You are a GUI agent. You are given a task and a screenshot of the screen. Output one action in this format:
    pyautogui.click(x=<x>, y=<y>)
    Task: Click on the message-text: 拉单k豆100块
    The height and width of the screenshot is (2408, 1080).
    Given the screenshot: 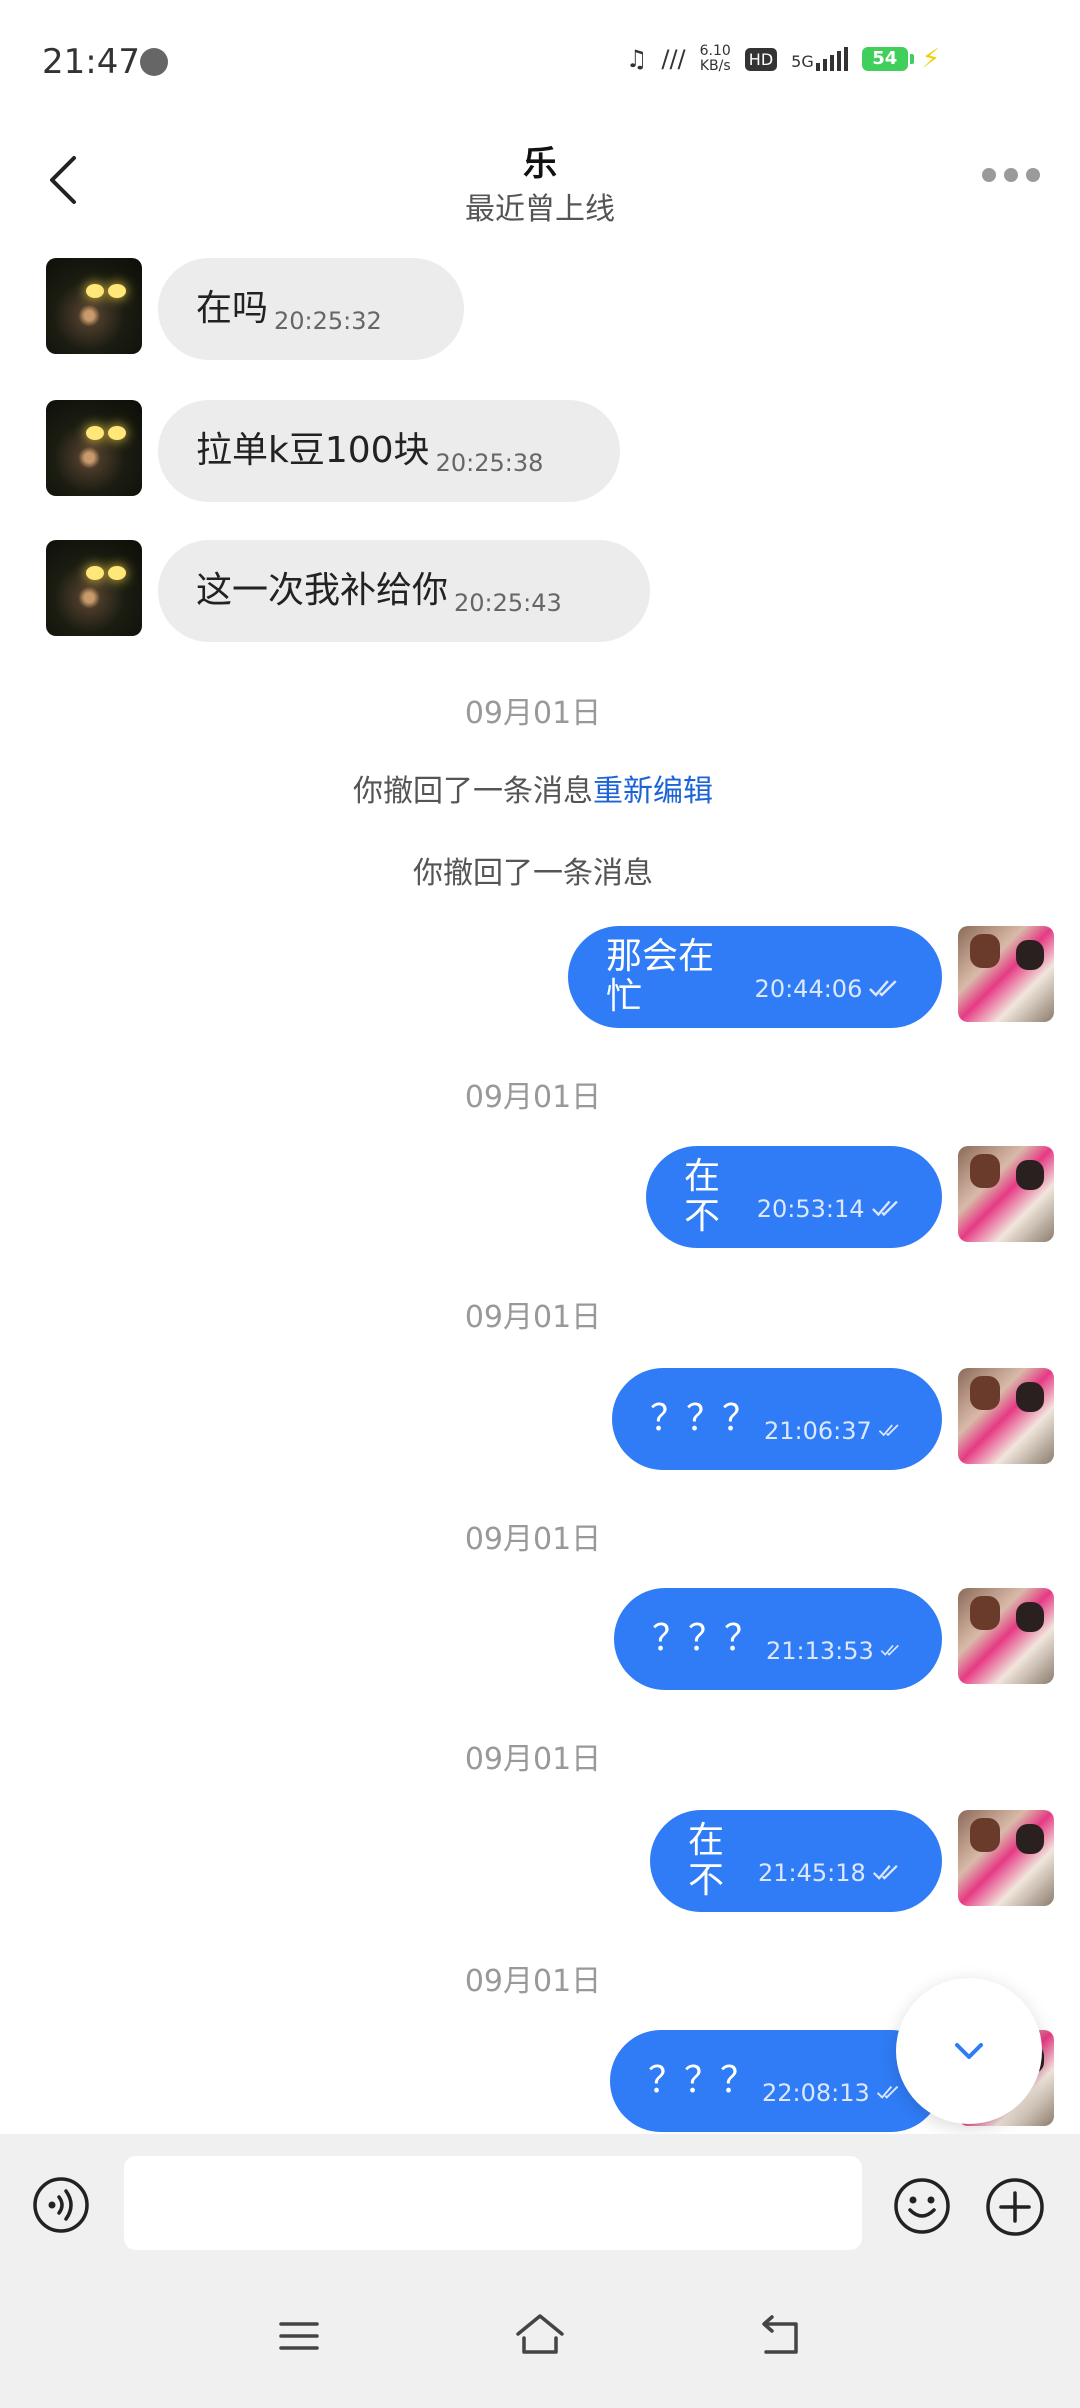 What is the action you would take?
    pyautogui.click(x=313, y=450)
    